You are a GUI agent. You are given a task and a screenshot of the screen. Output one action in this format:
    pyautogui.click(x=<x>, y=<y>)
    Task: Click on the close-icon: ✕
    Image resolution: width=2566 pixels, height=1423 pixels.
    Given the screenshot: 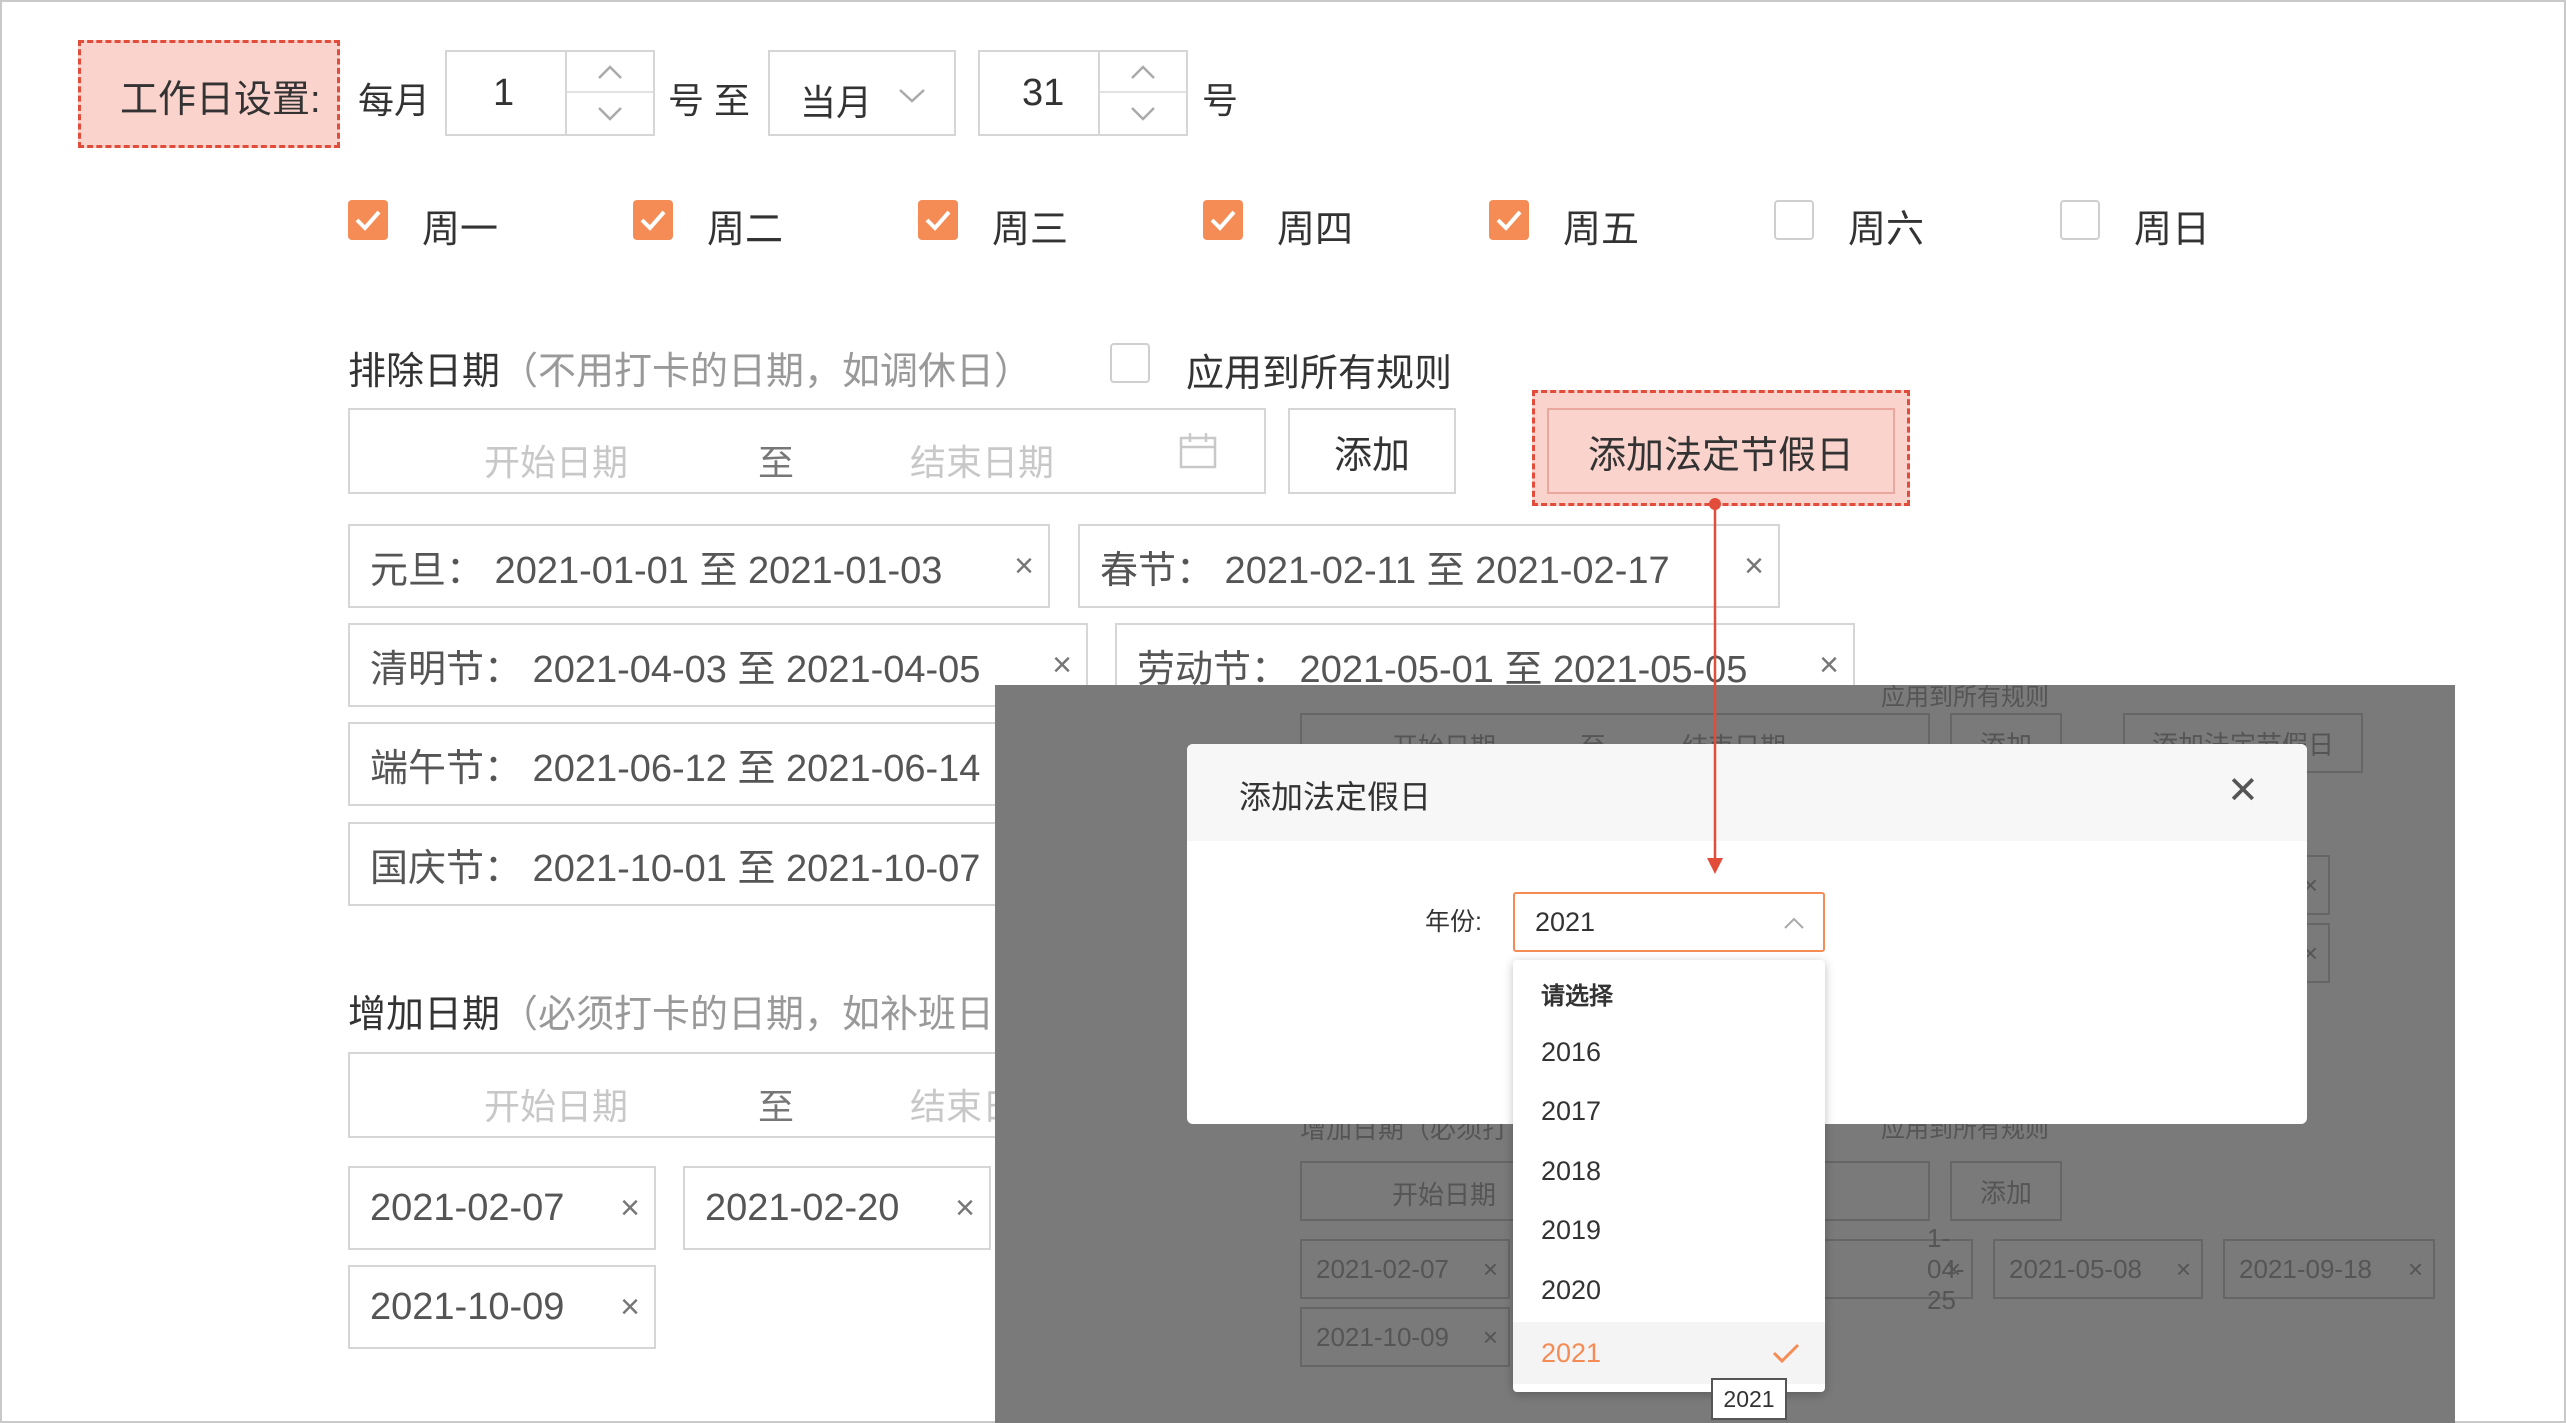 What is the action you would take?
    pyautogui.click(x=2243, y=790)
    